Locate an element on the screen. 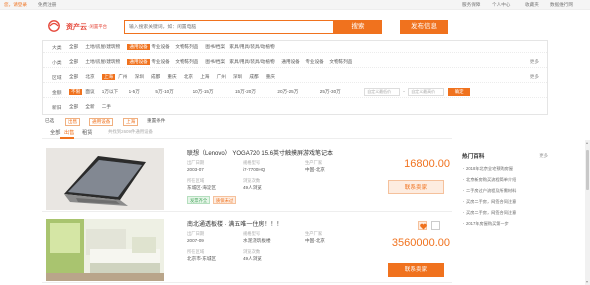  field-value: 水泥浇筑板楼 is located at coordinates (257, 240).